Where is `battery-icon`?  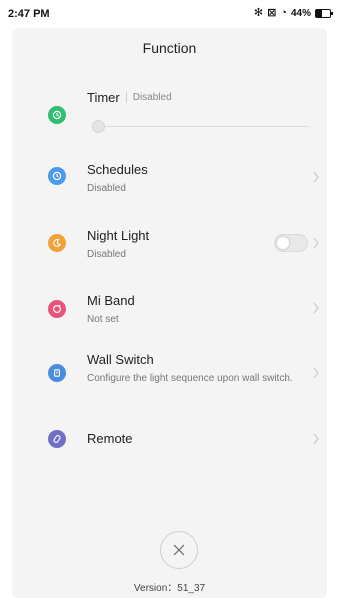 battery-icon is located at coordinates (324, 13).